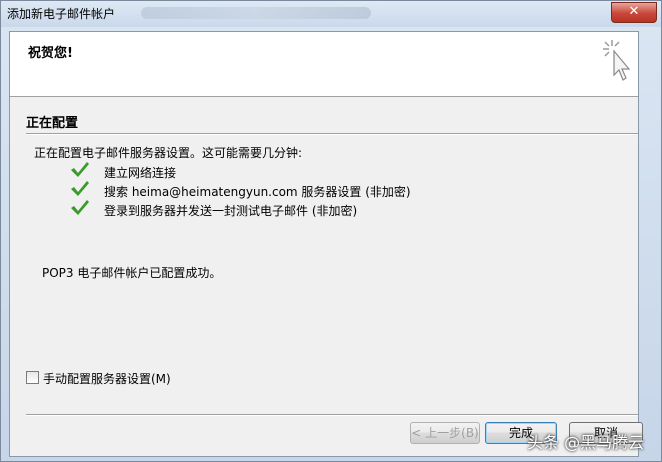  What do you see at coordinates (50, 53) in the screenshot?
I see `congrats-heading: 祝贺您!` at bounding box center [50, 53].